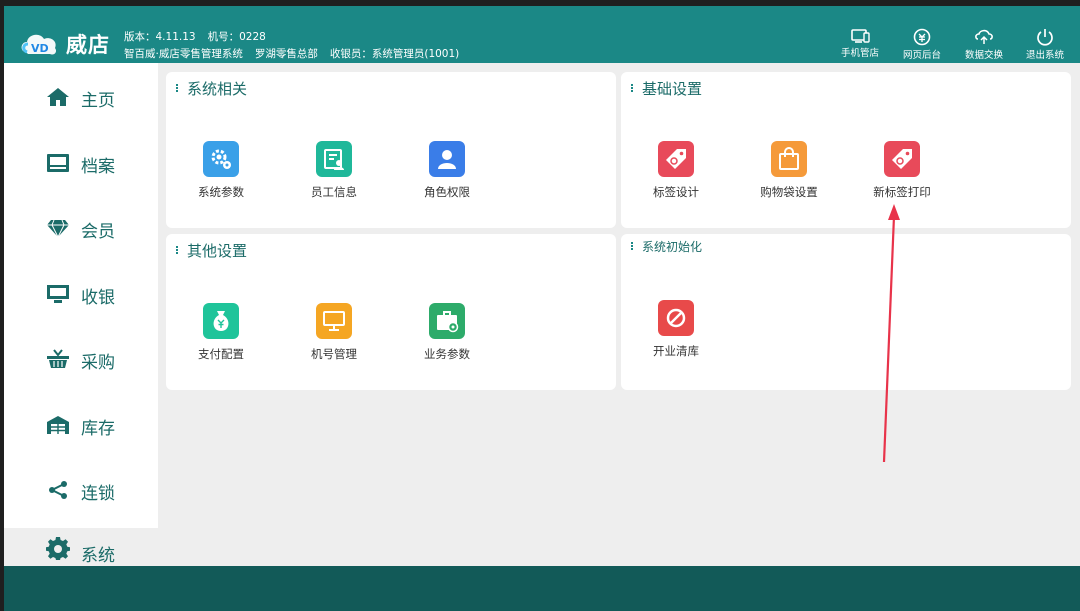 The height and width of the screenshot is (611, 1080). Describe the element at coordinates (58, 358) in the screenshot. I see `basket-icon` at that location.